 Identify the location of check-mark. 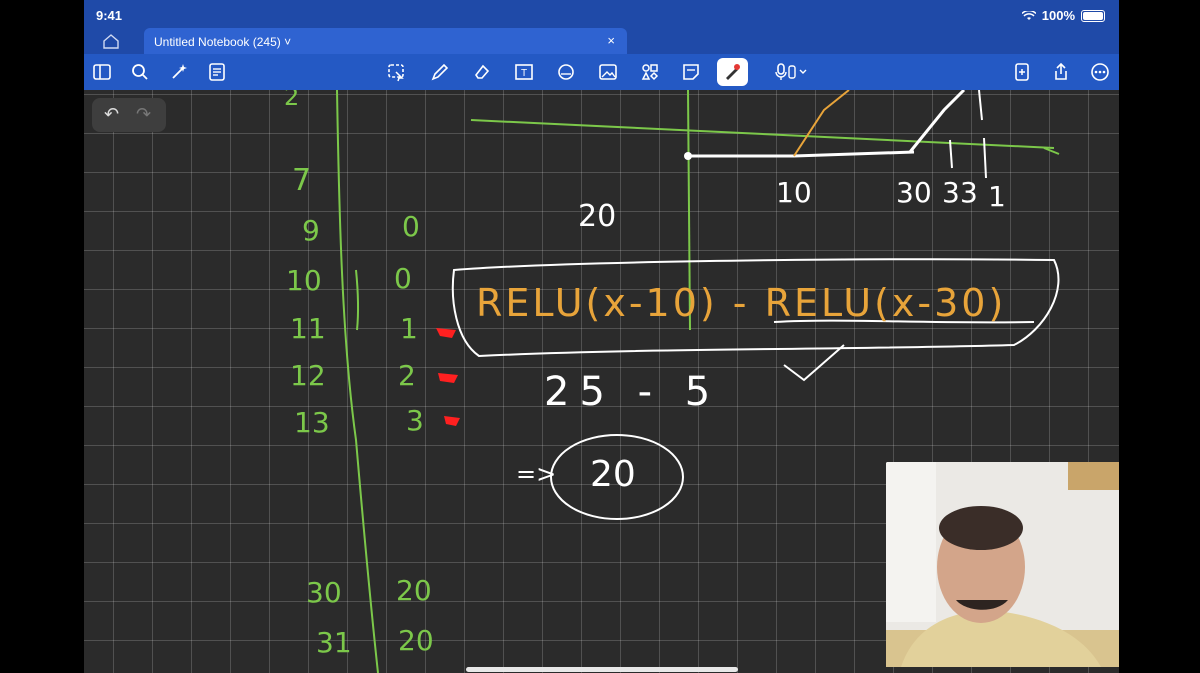
(814, 363).